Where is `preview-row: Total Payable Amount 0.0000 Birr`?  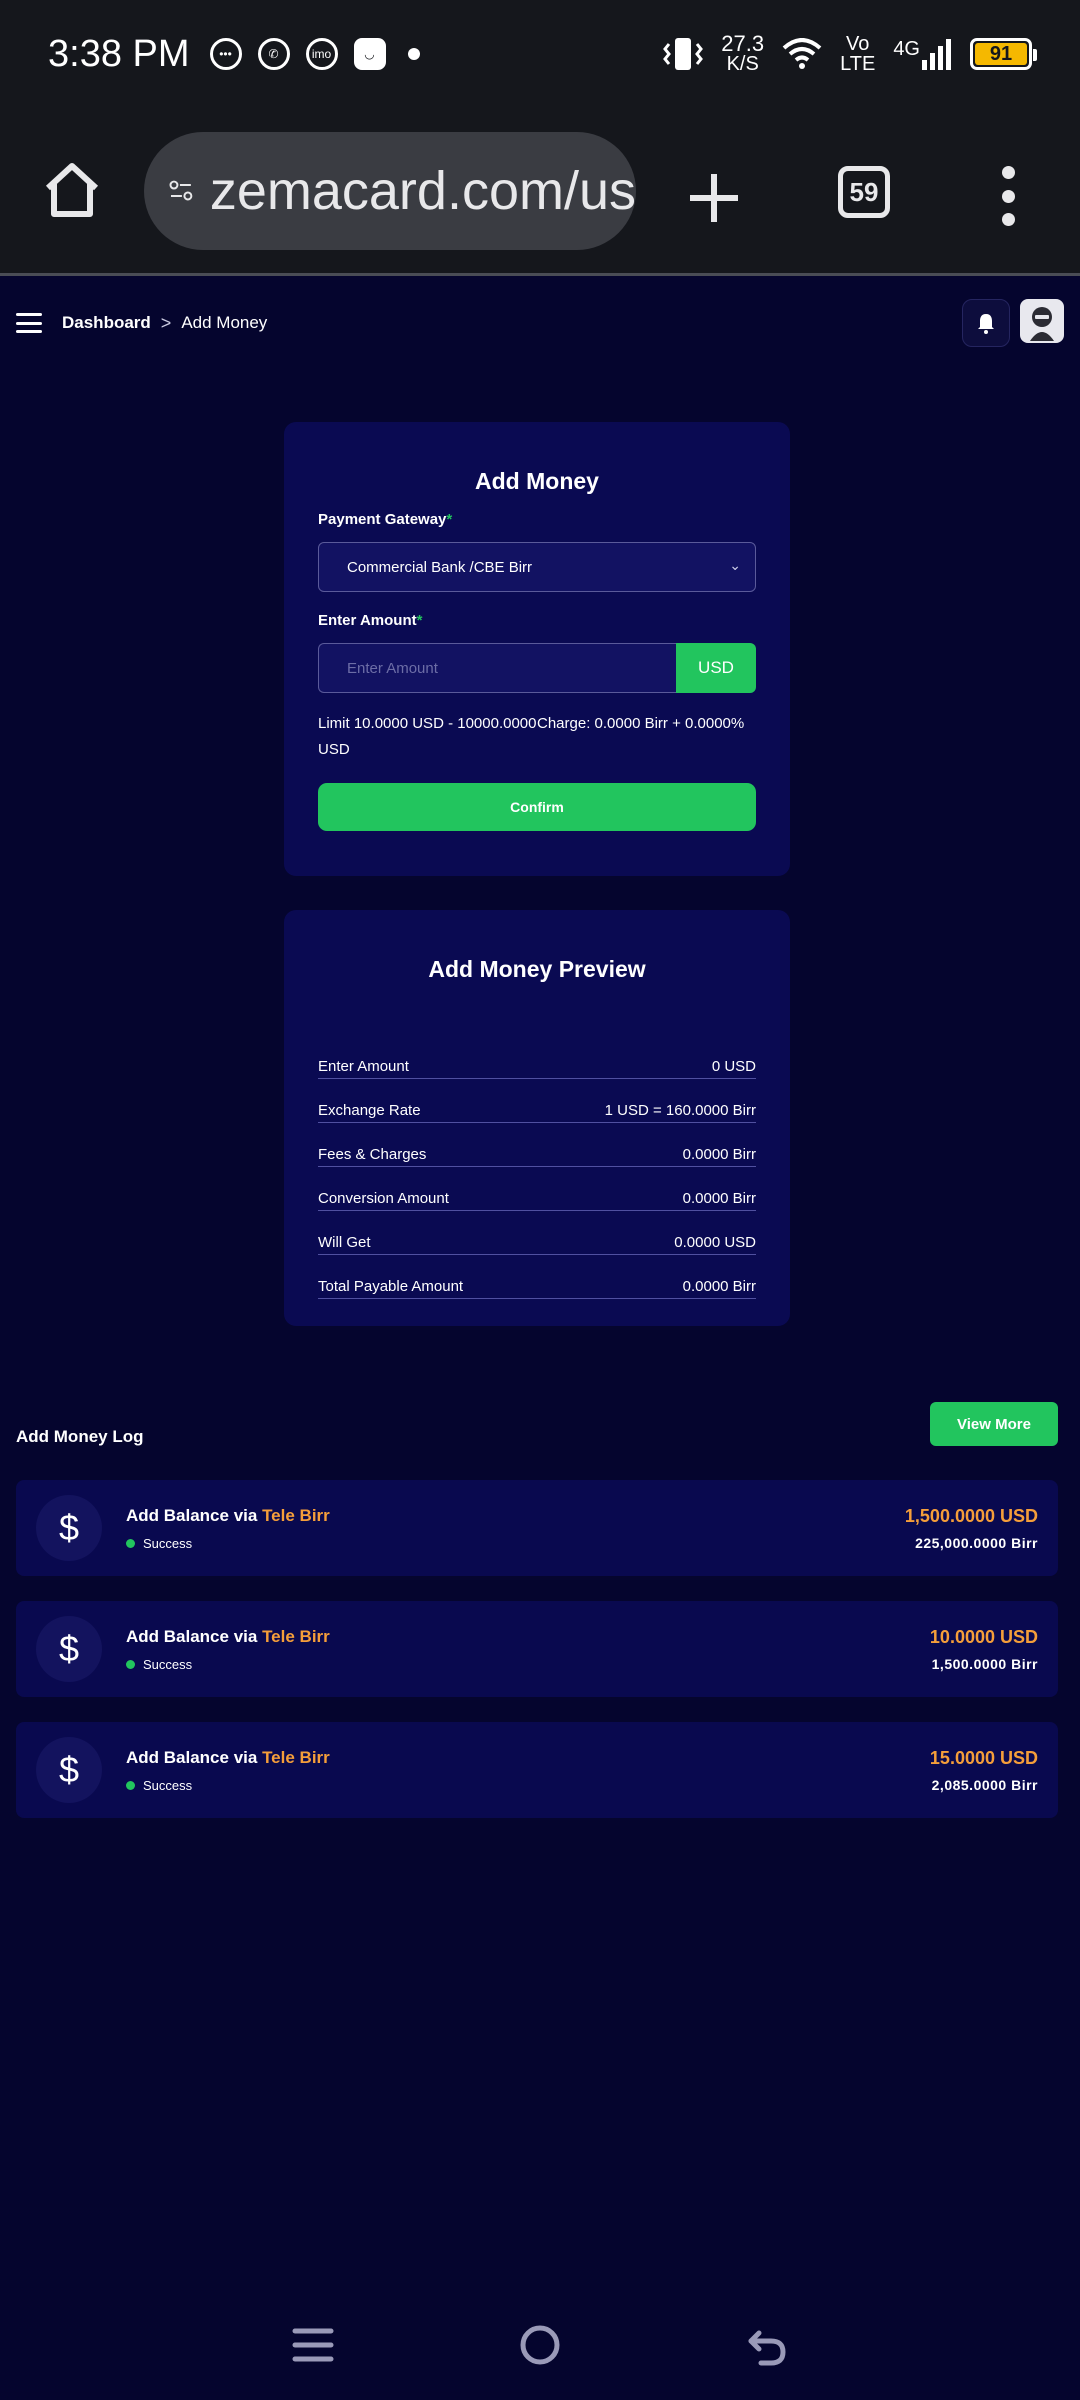 preview-row: Total Payable Amount 0.0000 Birr is located at coordinates (537, 1277).